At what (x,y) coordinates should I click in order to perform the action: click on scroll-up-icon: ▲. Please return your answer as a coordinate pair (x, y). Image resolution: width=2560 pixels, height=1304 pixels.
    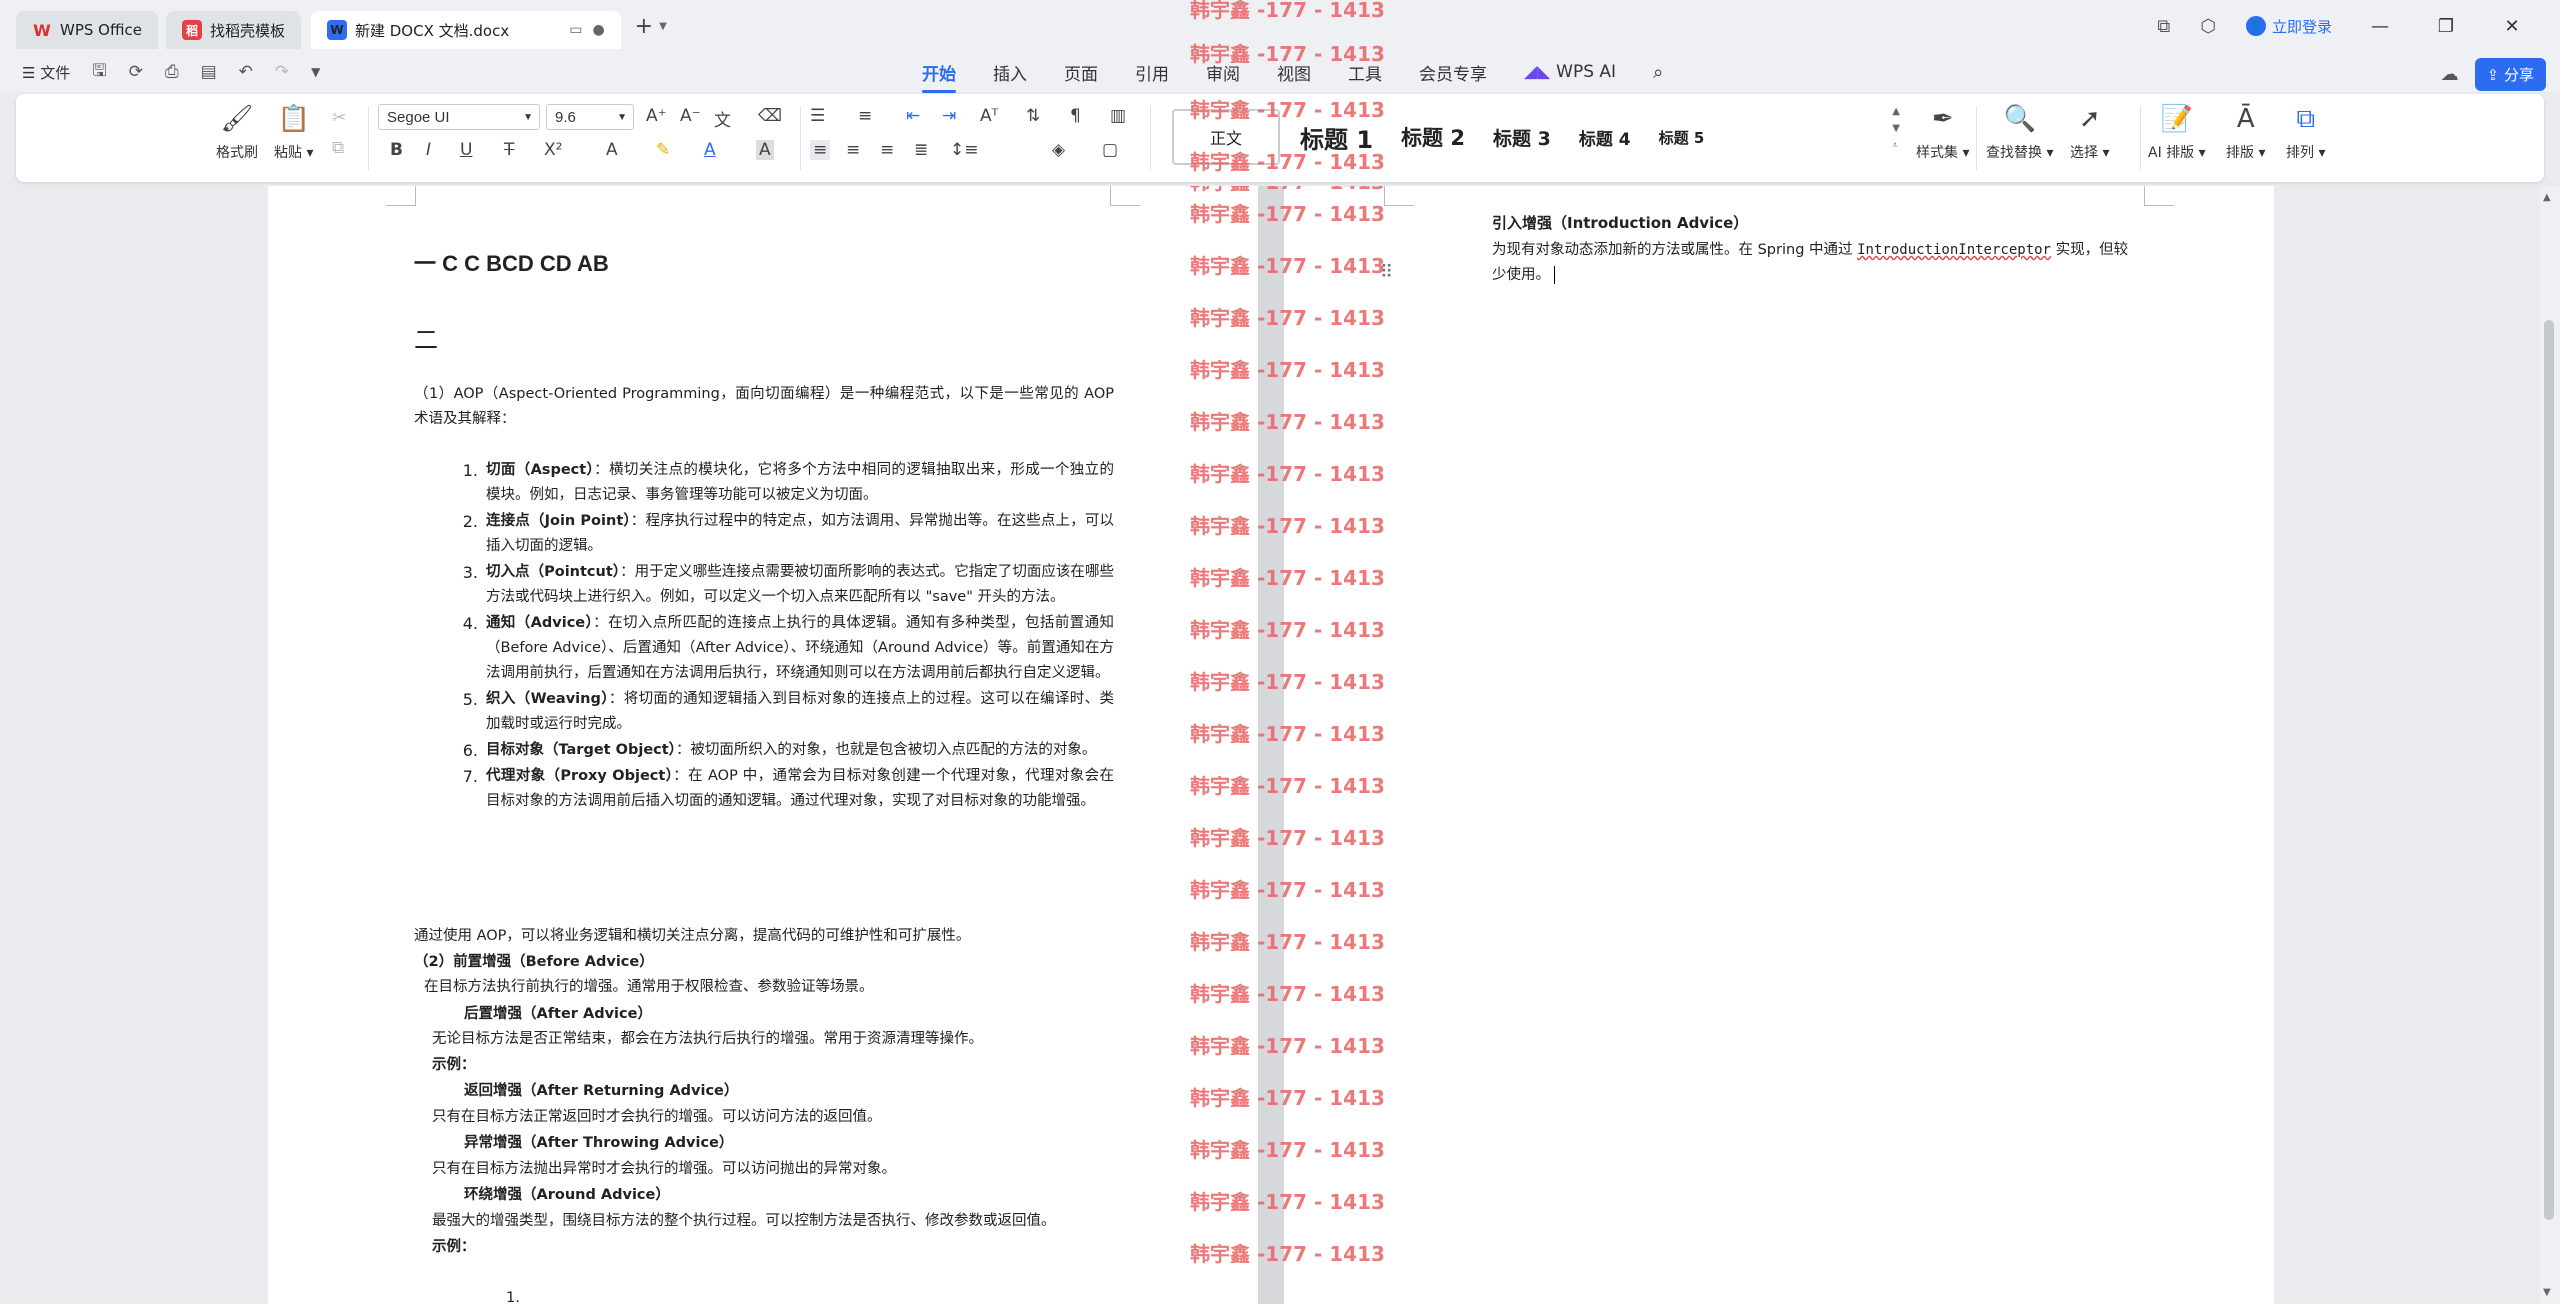
    Looking at the image, I should click on (2547, 197).